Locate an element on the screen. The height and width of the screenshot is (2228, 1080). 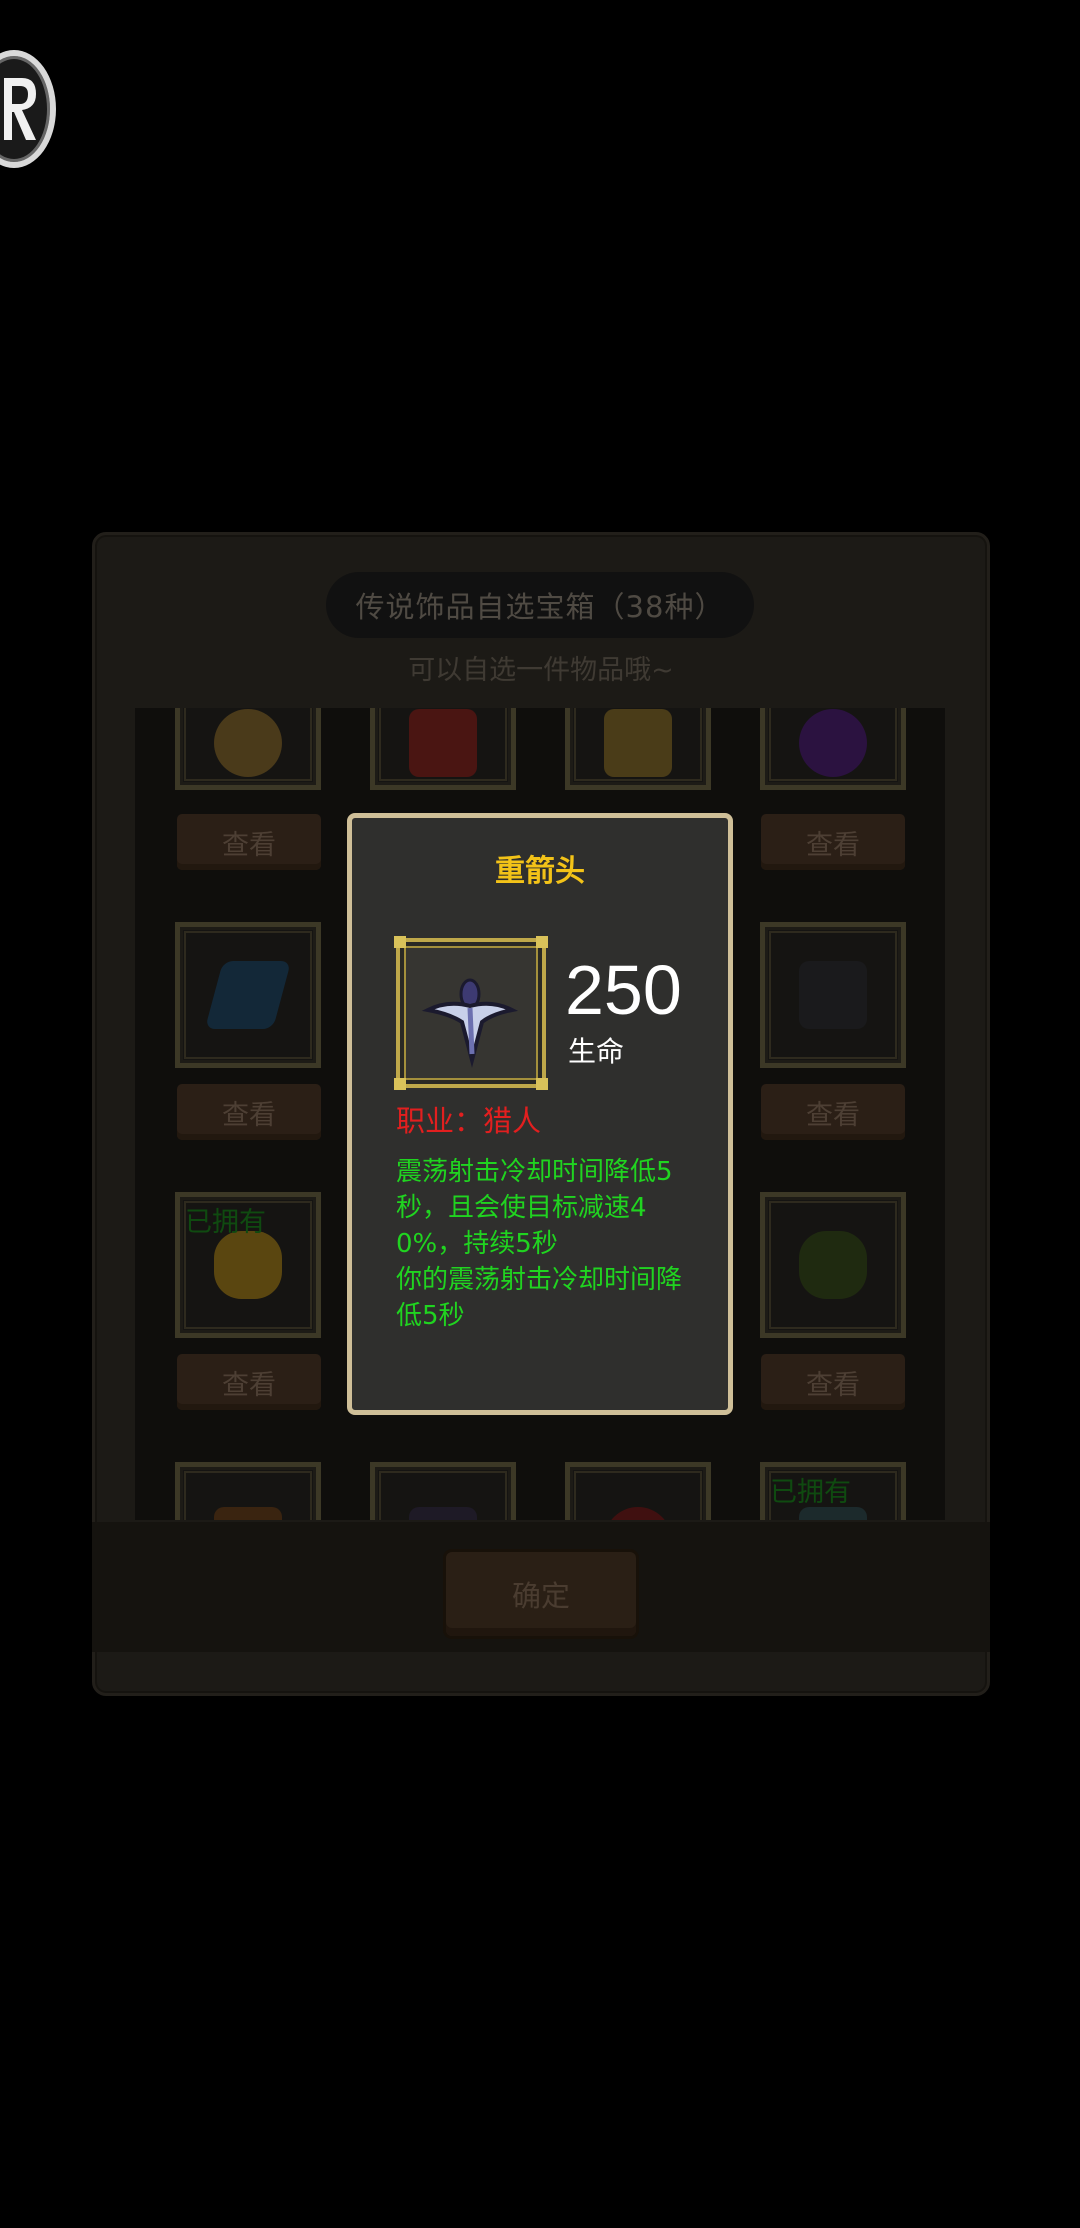
stat-name: 生命 is located at coordinates (596, 1051).